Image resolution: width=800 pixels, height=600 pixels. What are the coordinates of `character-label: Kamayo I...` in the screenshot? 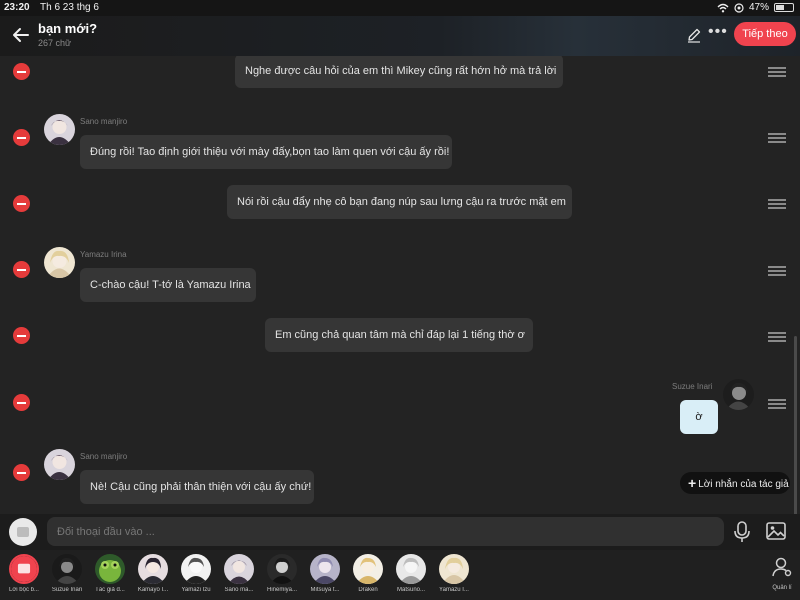 It's located at (153, 590).